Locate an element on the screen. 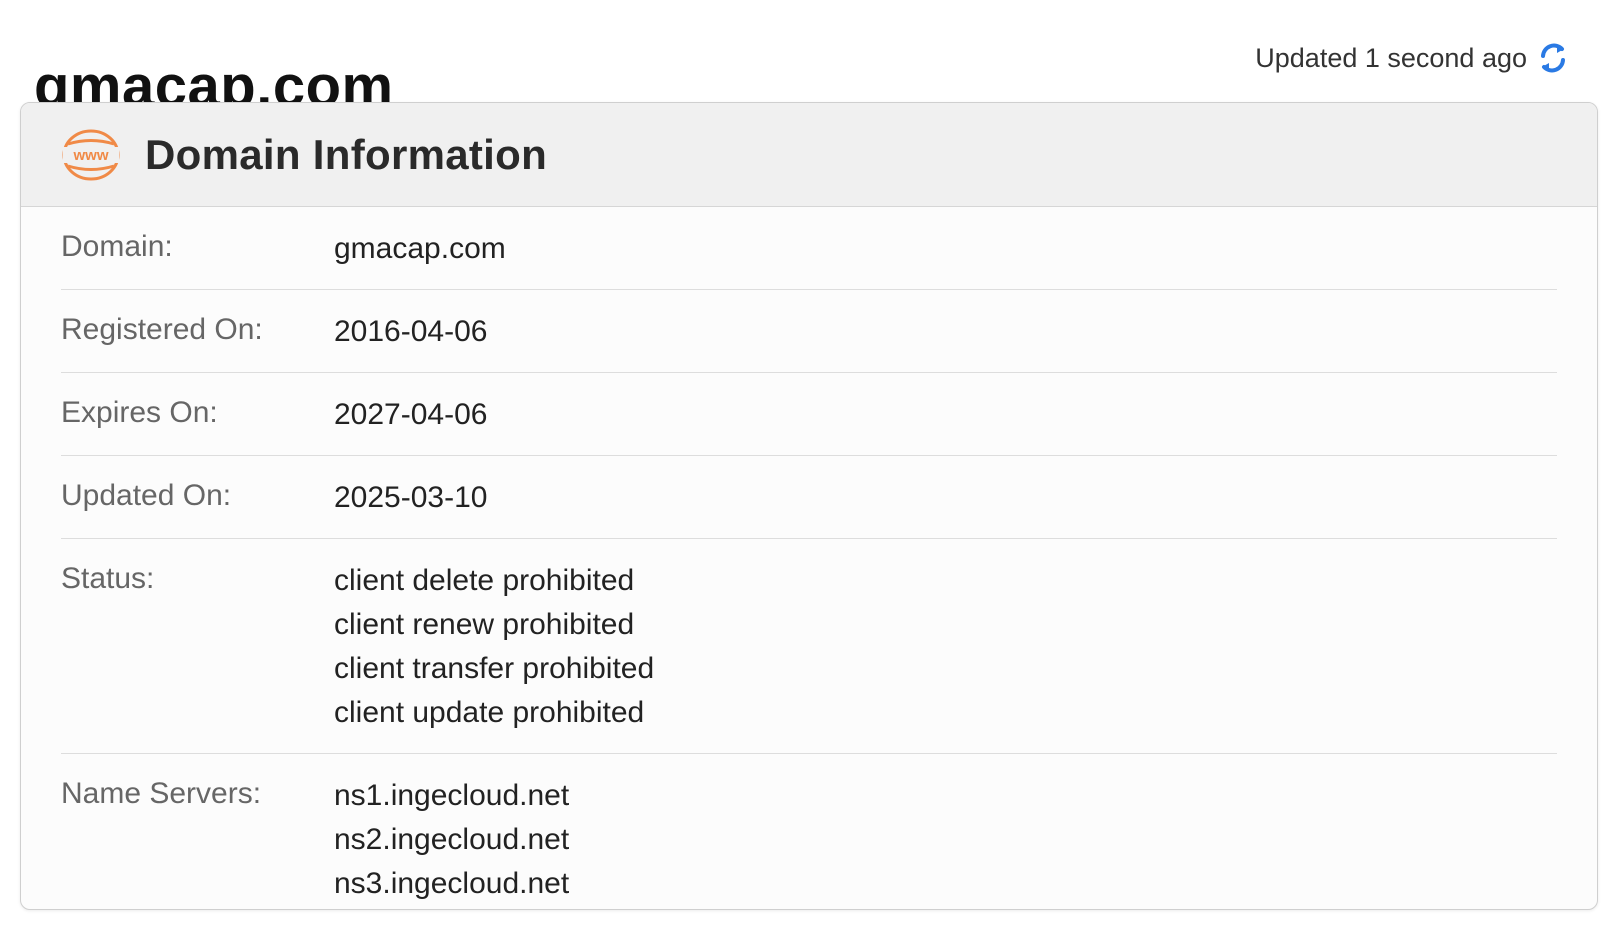  www-icon-text: www is located at coordinates (90, 155).